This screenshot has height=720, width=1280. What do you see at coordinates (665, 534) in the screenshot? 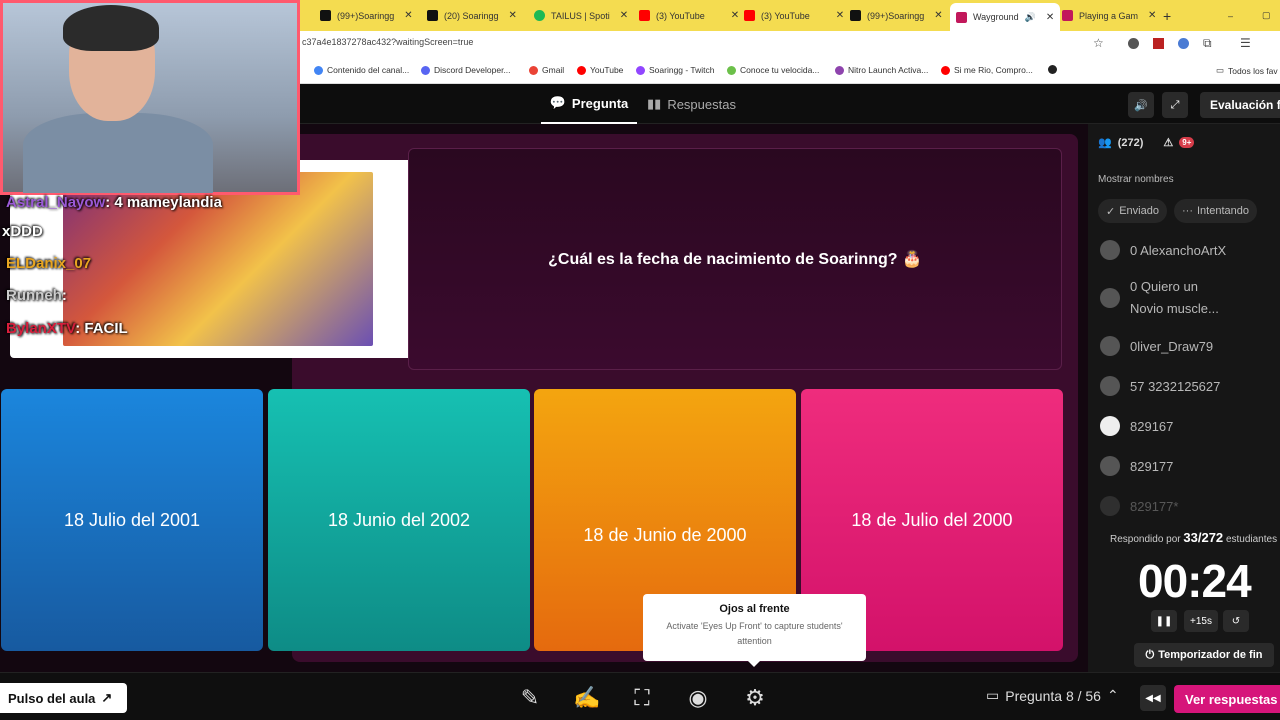
I see `answer-label: 18 de Junio de 2000` at bounding box center [665, 534].